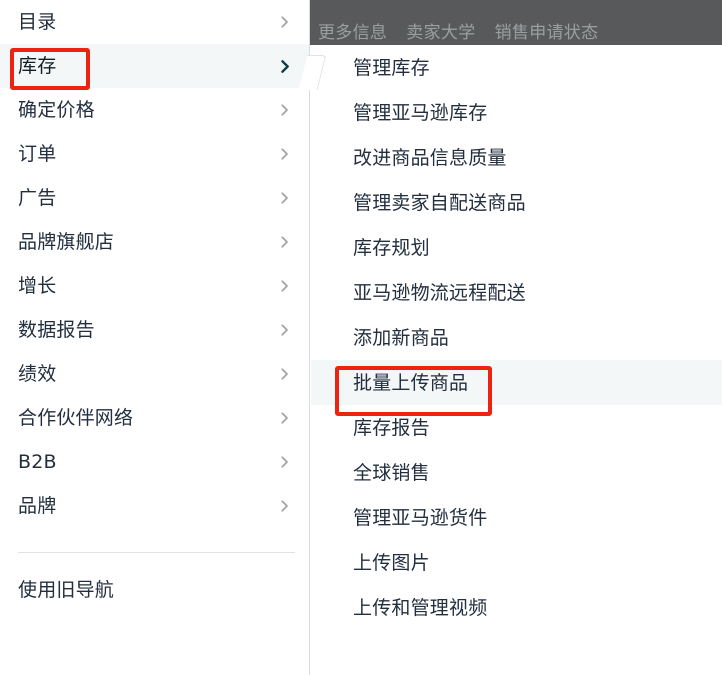  I want to click on flyout-item-label: 改进商品信息质量, so click(430, 157).